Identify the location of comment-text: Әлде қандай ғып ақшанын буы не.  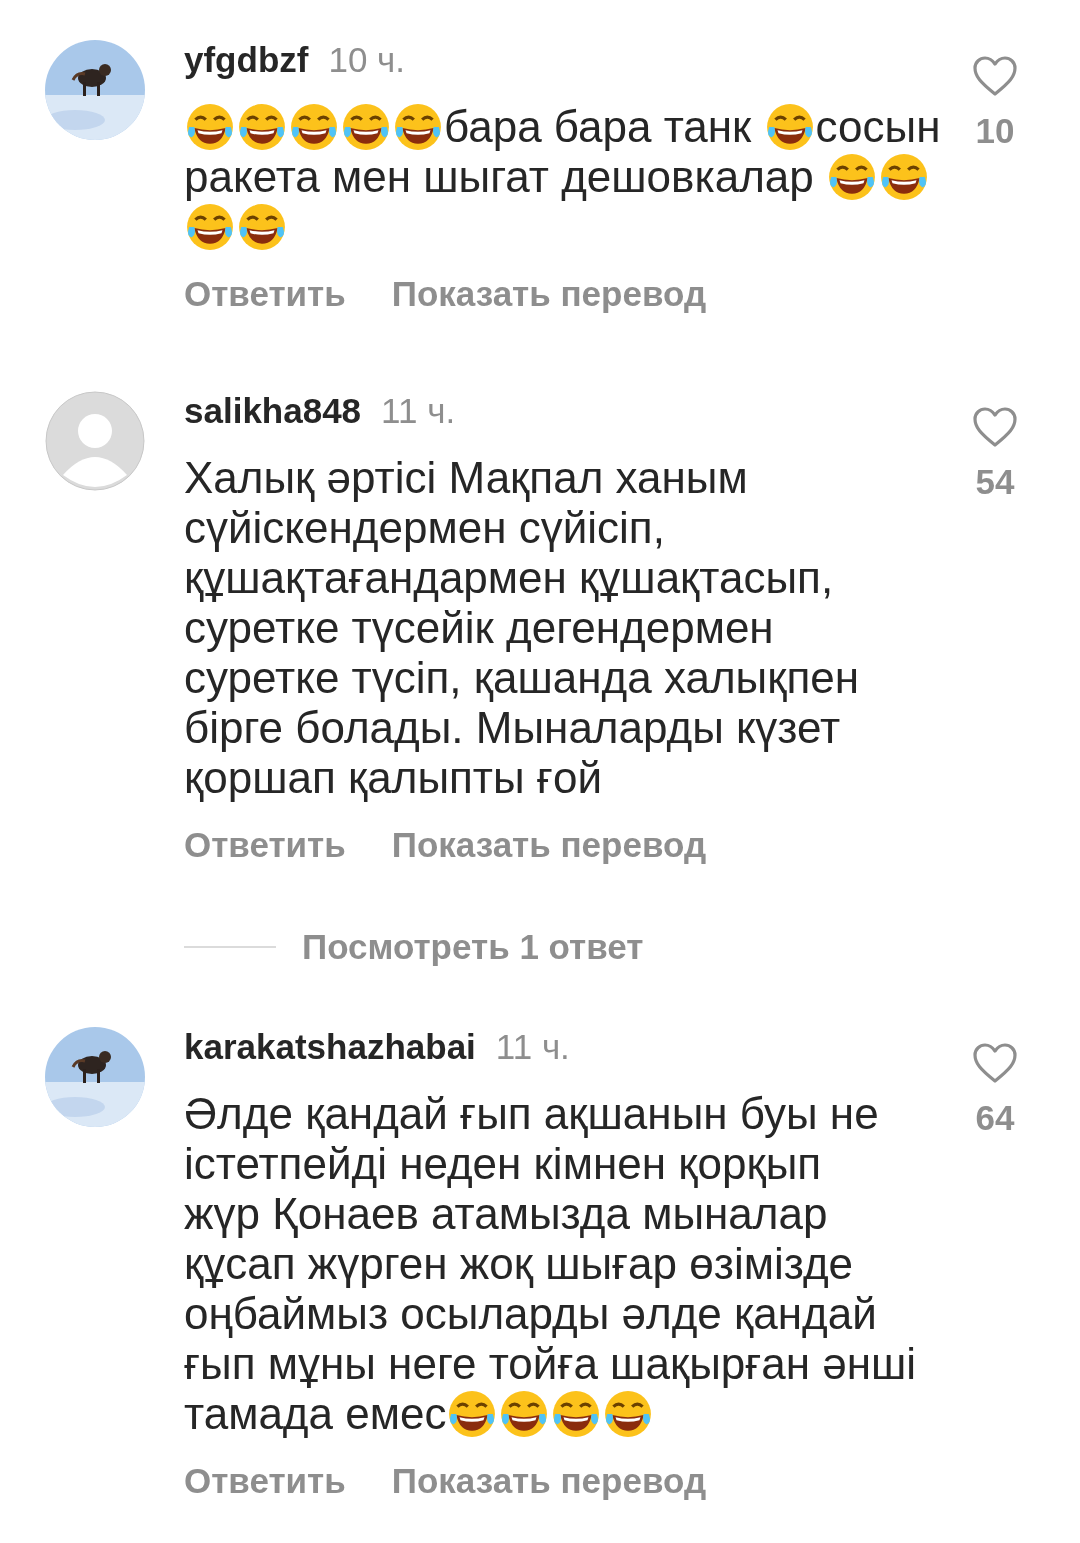
(531, 1114).